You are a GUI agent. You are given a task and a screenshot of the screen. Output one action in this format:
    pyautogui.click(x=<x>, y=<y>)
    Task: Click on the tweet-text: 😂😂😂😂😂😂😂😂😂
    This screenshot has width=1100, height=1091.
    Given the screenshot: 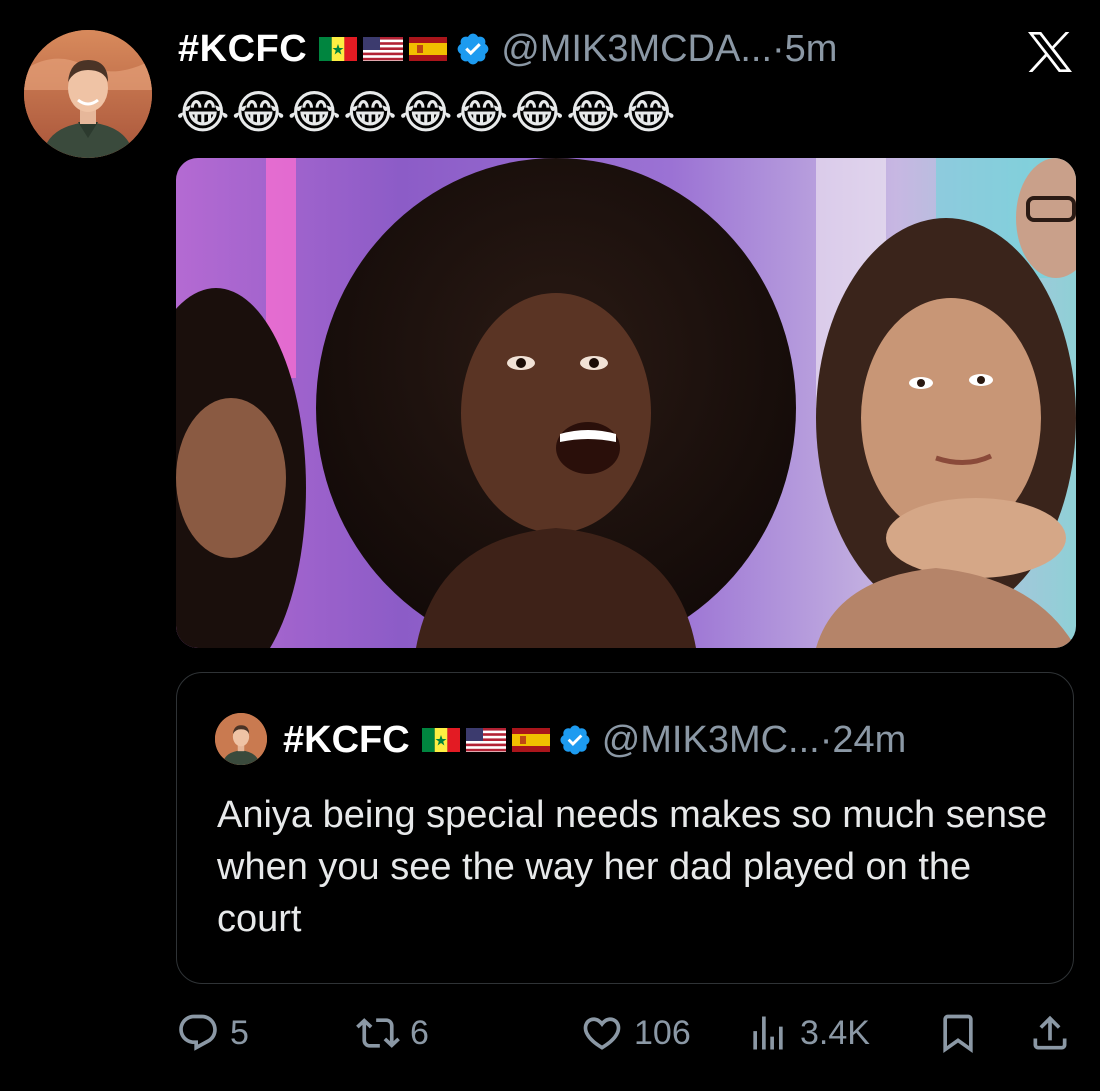 What is the action you would take?
    pyautogui.click(x=427, y=112)
    